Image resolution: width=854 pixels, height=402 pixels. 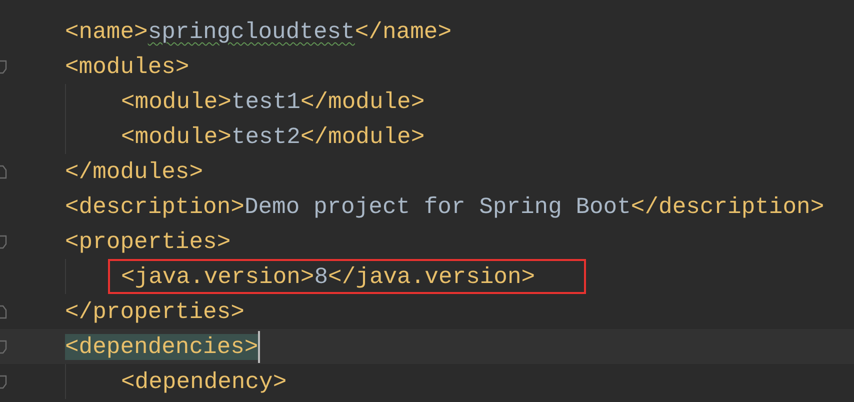 What do you see at coordinates (273, 137) in the screenshot?
I see `code-line: <module>test2</module>` at bounding box center [273, 137].